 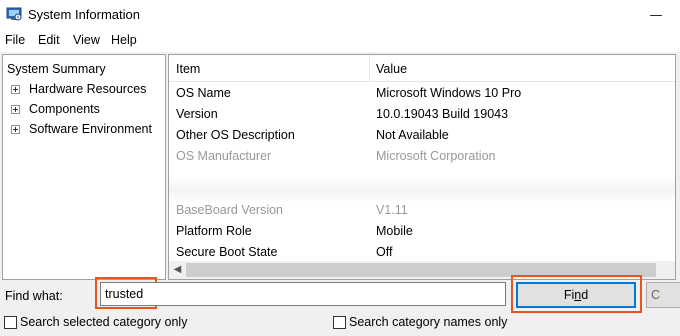 What do you see at coordinates (442, 114) in the screenshot?
I see `row-value: 10.0.19043 Build 19043` at bounding box center [442, 114].